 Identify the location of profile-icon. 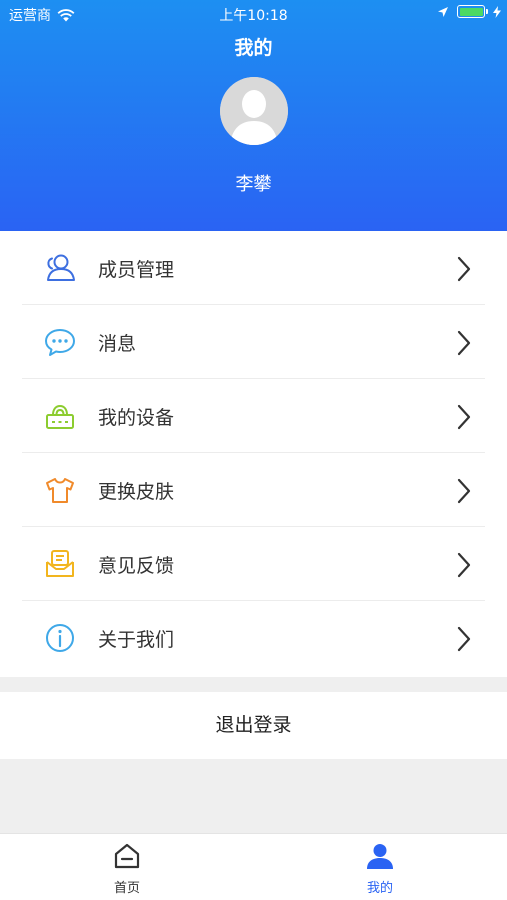
(380, 856).